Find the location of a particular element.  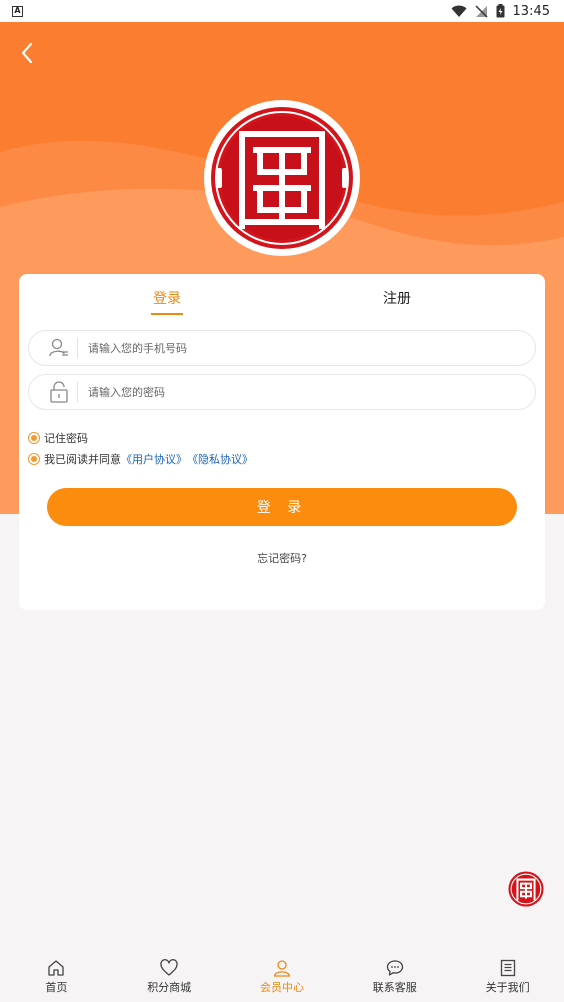

forgot-password-link: 忘记密码? is located at coordinates (282, 558).